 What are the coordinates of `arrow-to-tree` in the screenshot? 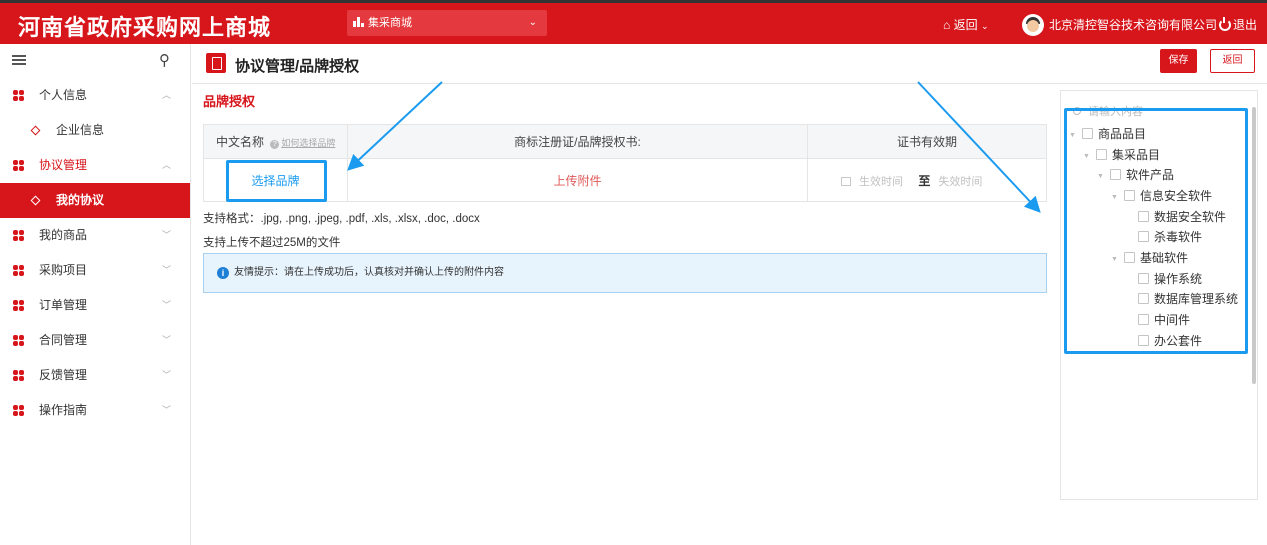 It's located at (979, 147).